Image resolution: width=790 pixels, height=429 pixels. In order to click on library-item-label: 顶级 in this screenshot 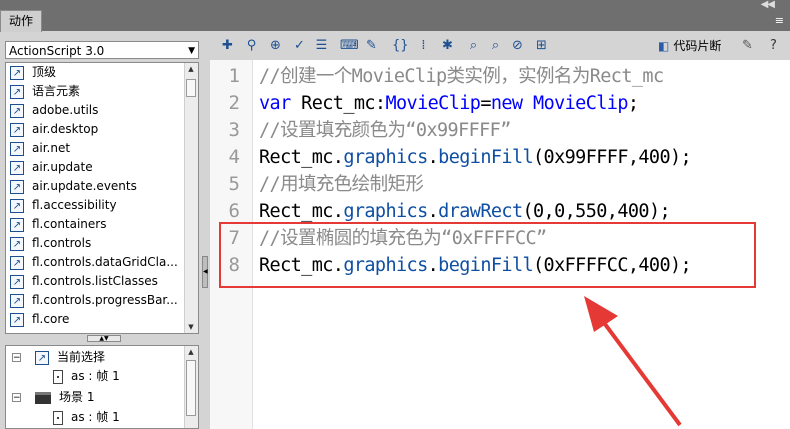, I will do `click(44, 72)`.